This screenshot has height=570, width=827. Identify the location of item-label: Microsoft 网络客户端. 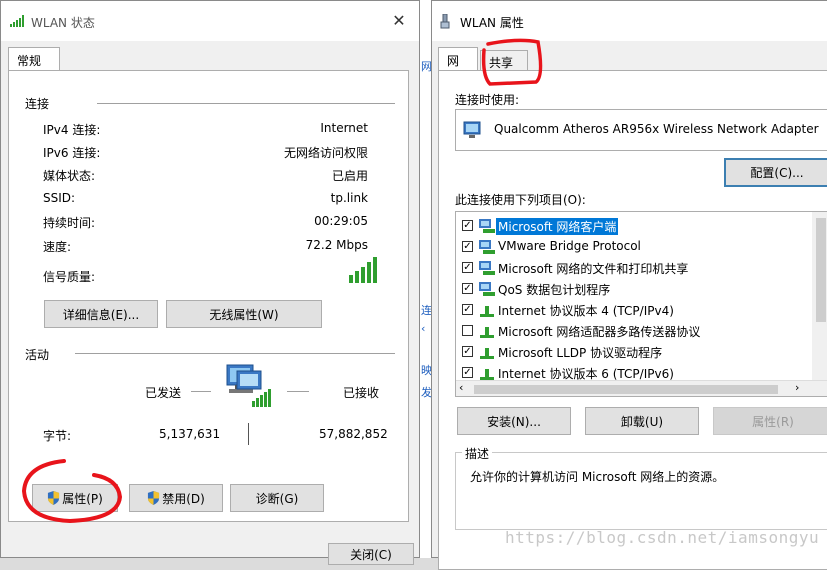
(557, 226).